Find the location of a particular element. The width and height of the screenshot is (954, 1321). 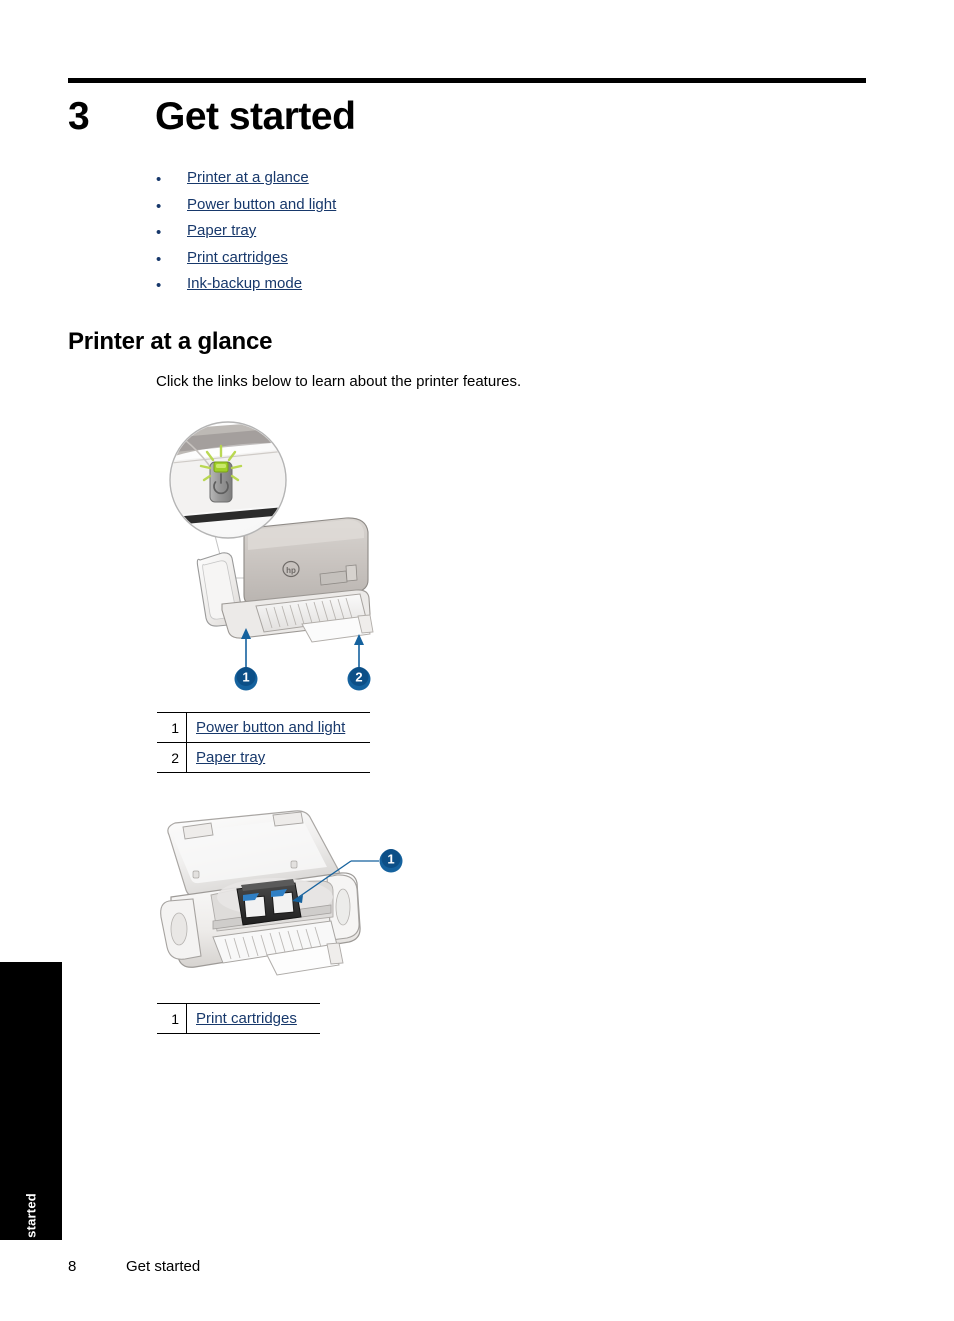

toc-link-ink-backup-mode: Ink-backup mode is located at coordinates (244, 284).